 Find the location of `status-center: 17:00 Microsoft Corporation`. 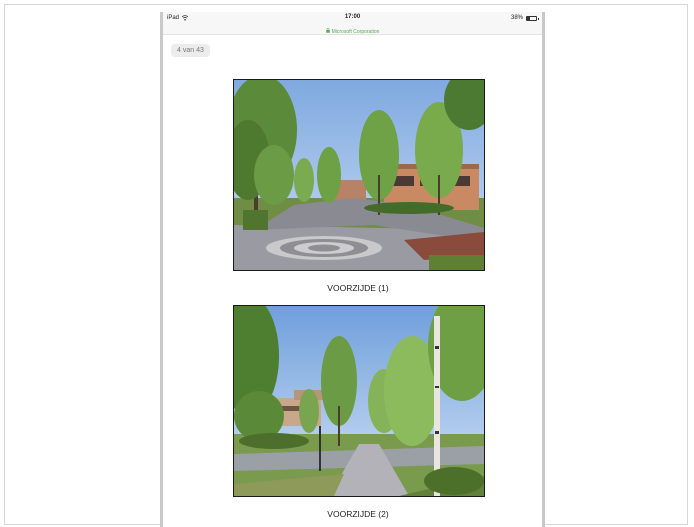

status-center: 17:00 Microsoft Corporation is located at coordinates (352, 26).